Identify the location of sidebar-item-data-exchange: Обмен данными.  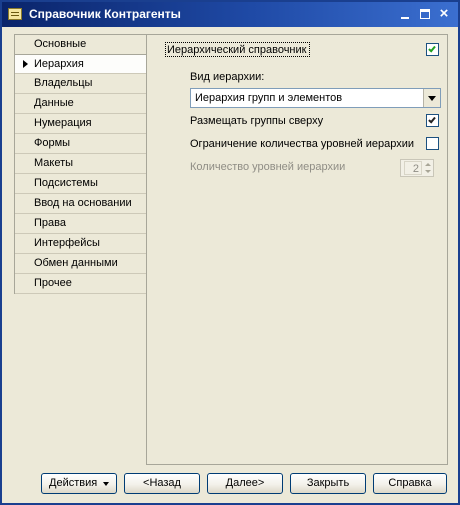
(80, 264).